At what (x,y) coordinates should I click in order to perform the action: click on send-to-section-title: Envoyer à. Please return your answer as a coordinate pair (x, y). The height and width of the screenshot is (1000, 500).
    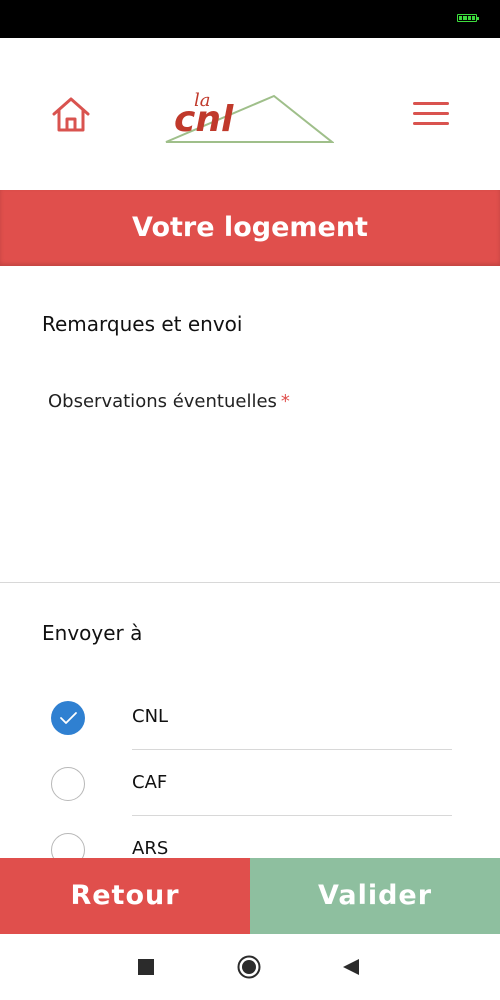
    Looking at the image, I should click on (92, 633).